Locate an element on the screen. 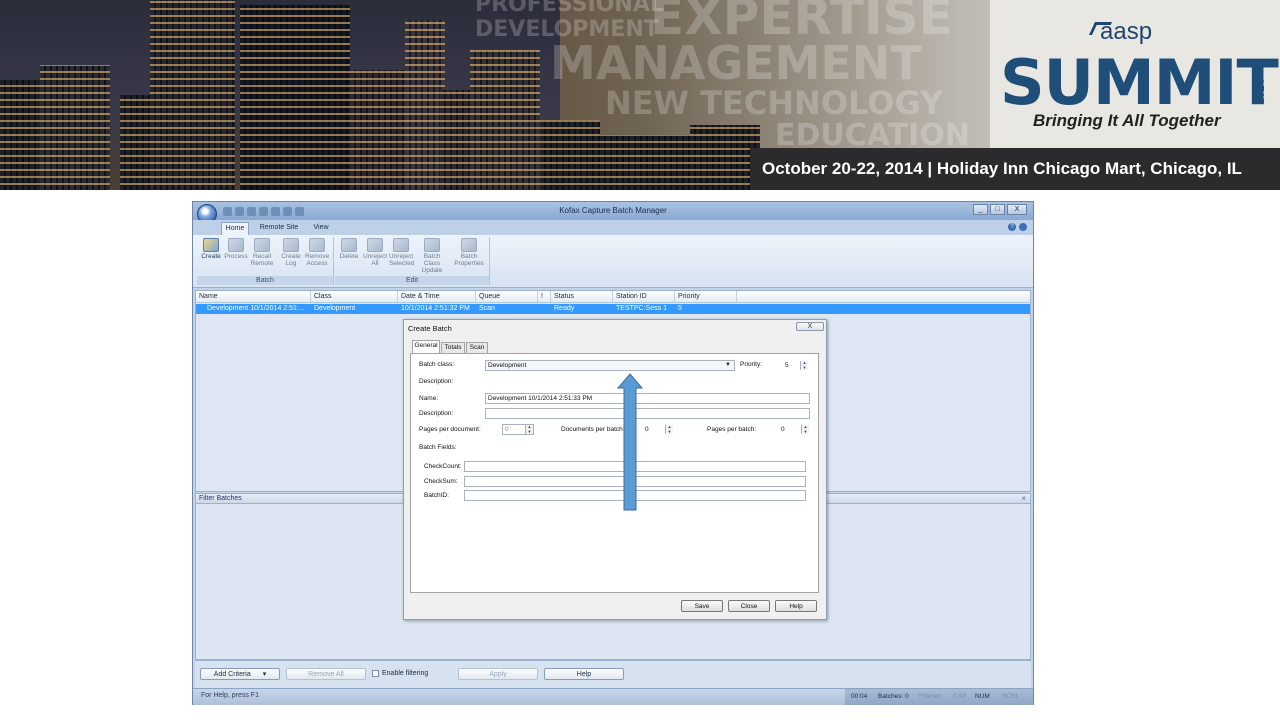 The image size is (1280, 720). recall-remote-icon is located at coordinates (262, 245).